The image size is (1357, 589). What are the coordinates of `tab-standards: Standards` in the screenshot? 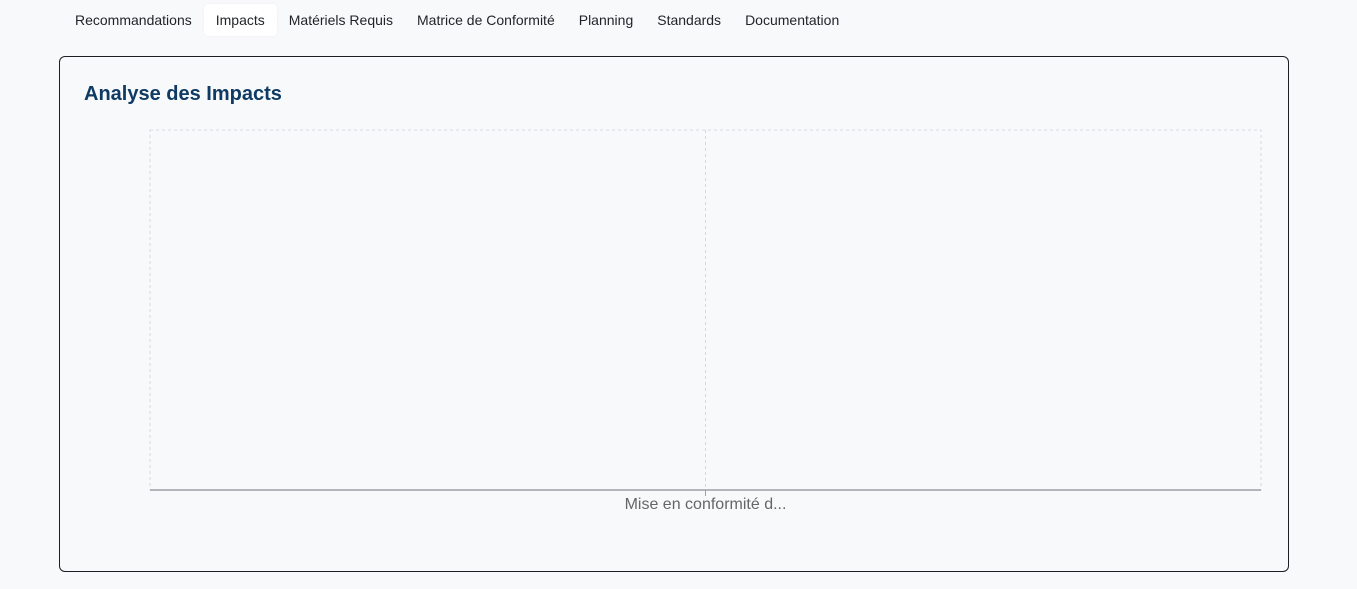 It's located at (689, 20).